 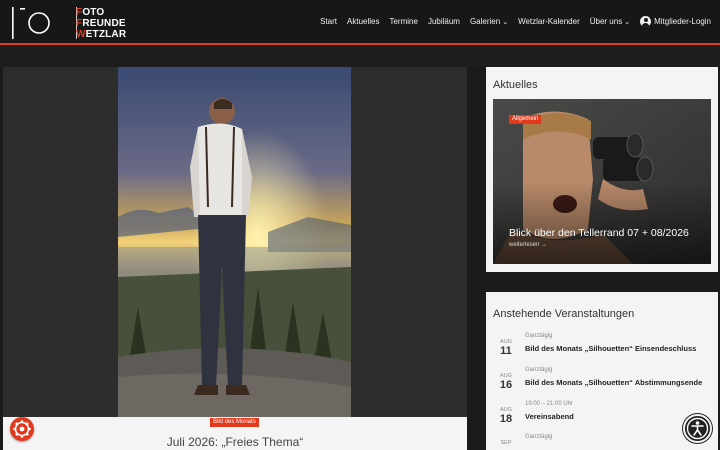 What do you see at coordinates (31, 23) in the screenshot?
I see `camera-logo-icon` at bounding box center [31, 23].